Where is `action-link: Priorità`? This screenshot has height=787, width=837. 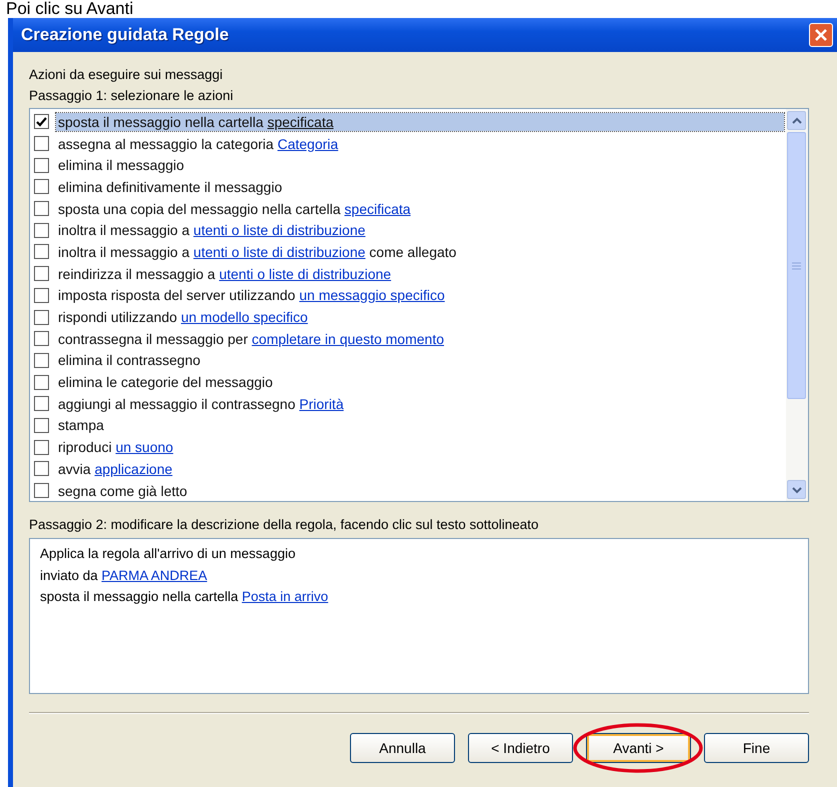
action-link: Priorità is located at coordinates (321, 404).